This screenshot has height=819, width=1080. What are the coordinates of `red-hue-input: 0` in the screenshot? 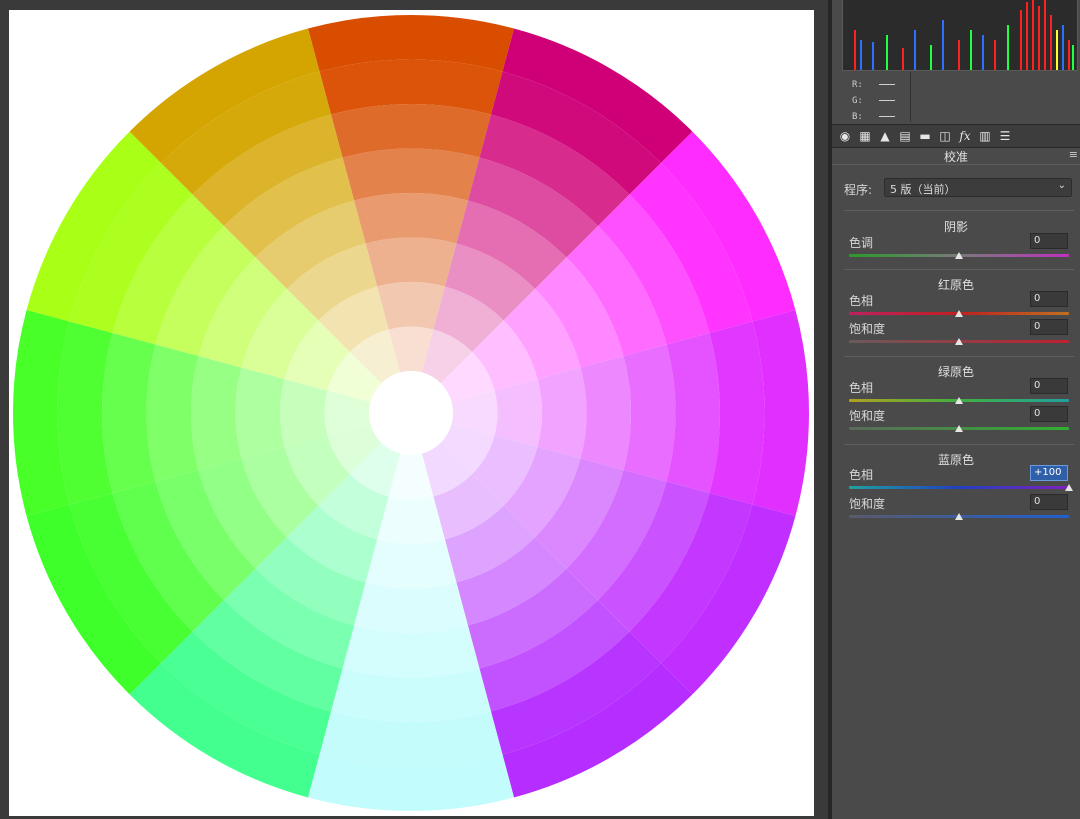 It's located at (1049, 299).